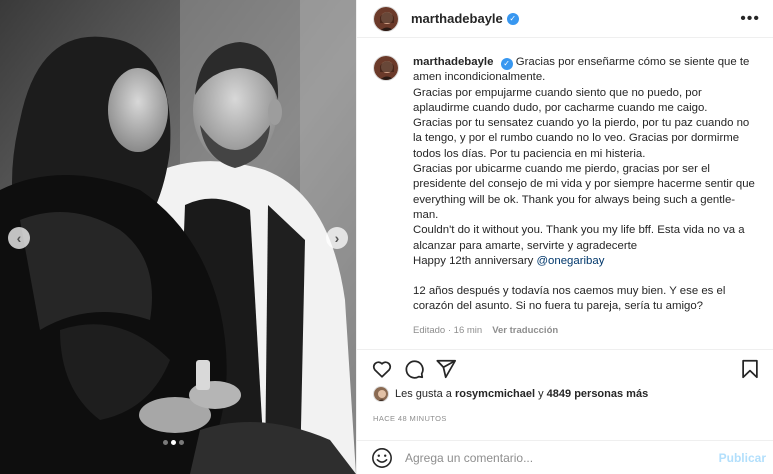  I want to click on carousel-dot-active, so click(173, 442).